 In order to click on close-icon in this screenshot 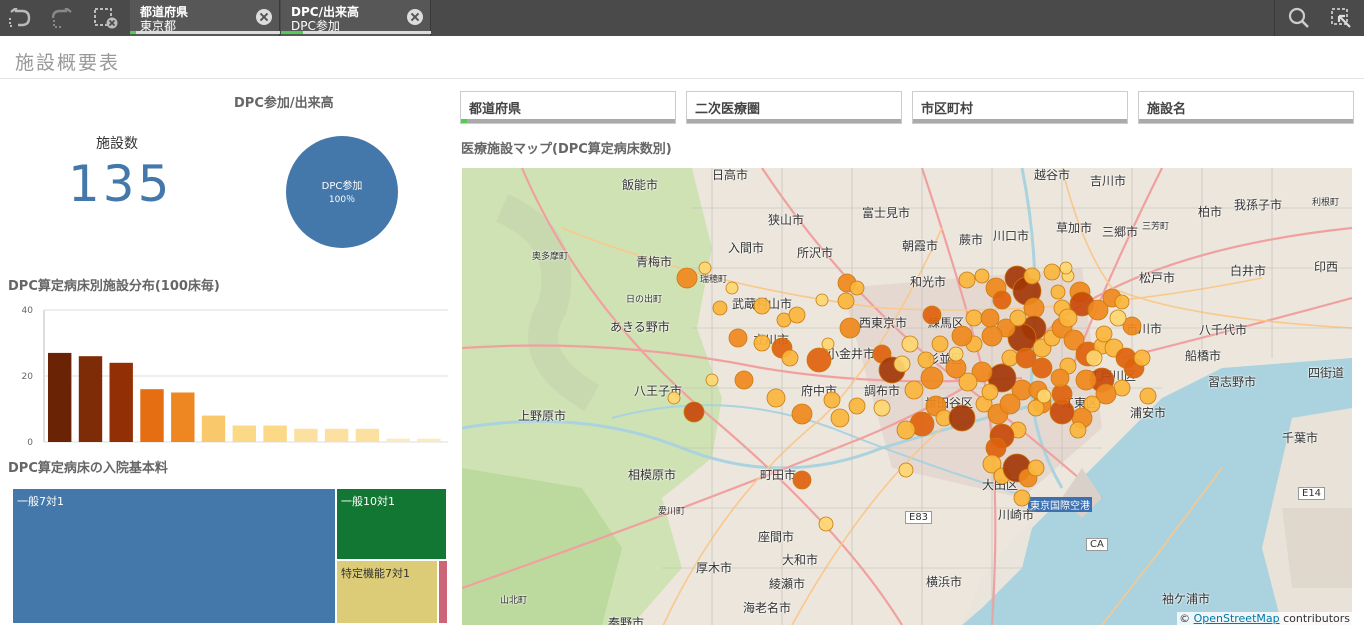, I will do `click(264, 17)`.